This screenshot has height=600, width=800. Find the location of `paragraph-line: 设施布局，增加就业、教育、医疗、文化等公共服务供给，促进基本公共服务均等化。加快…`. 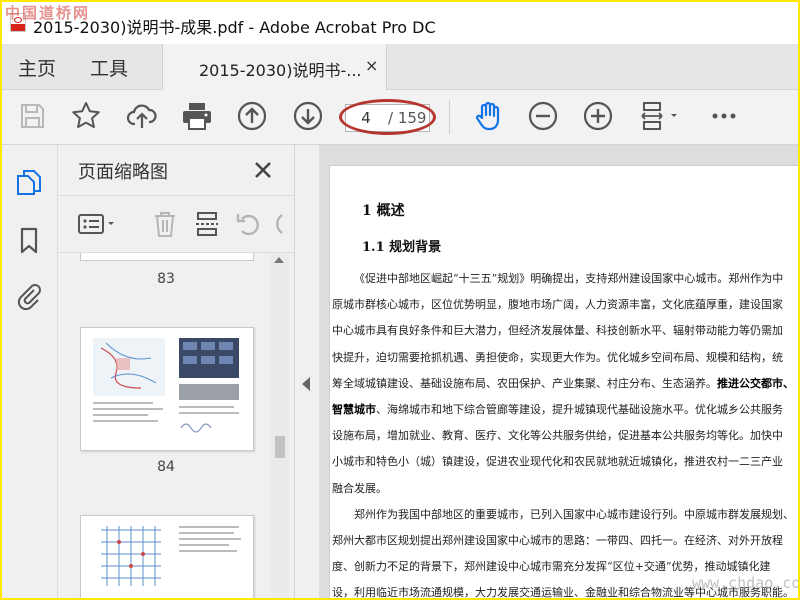

paragraph-line: 设施布局，增加就业、教育、医疗、文化等公共服务供给，促进基本公共服务均等化。加快… is located at coordinates (557, 435).